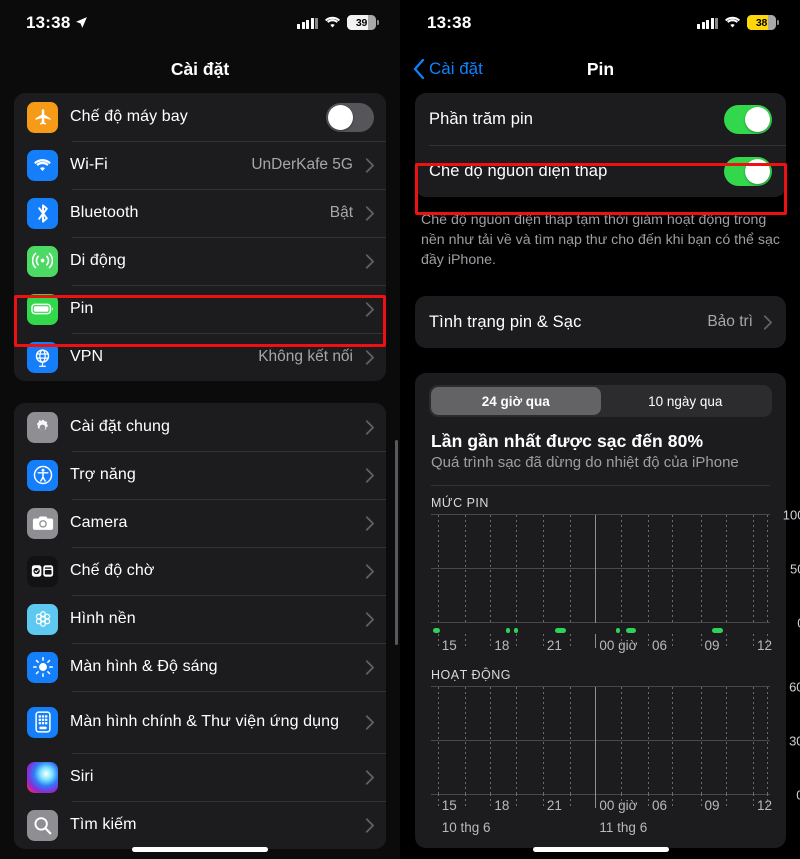  Describe the element at coordinates (42, 825) in the screenshot. I see `search-icon` at that location.